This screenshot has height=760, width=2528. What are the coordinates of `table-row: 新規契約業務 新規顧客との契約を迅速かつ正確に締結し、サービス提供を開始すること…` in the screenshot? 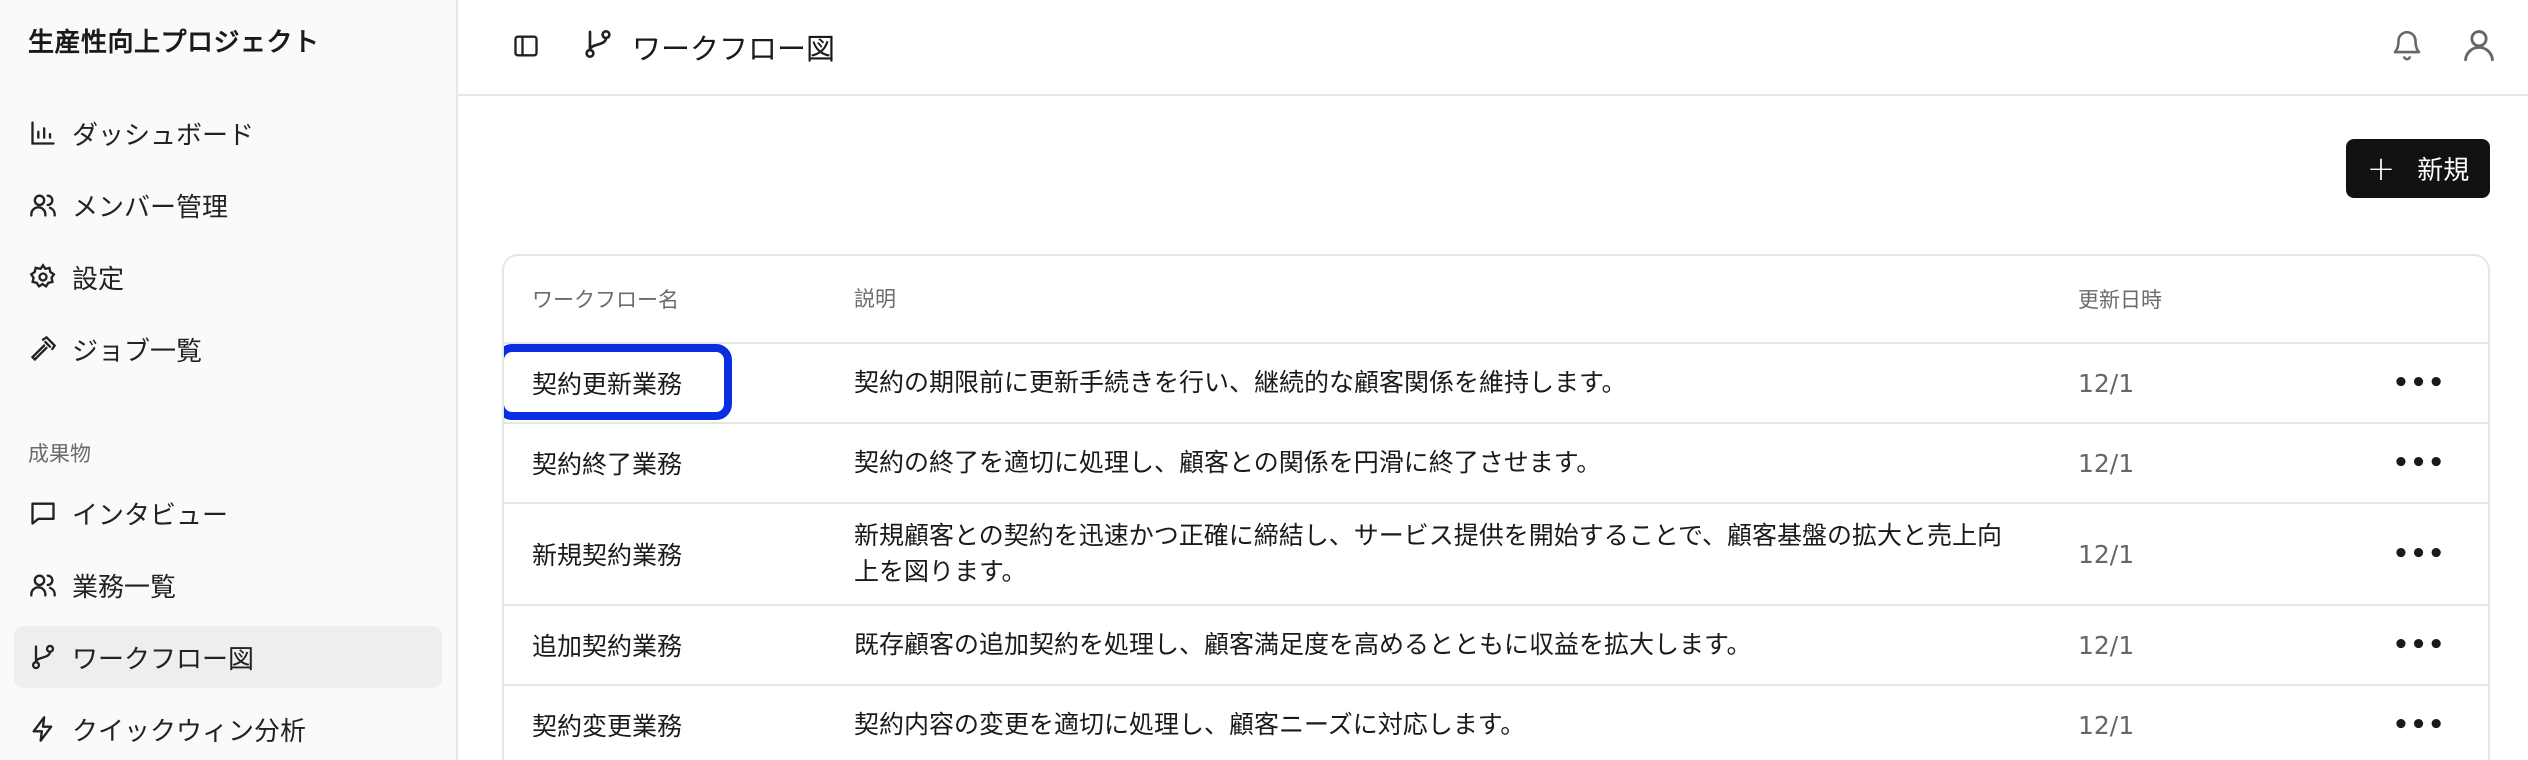 It's located at (1496, 555).